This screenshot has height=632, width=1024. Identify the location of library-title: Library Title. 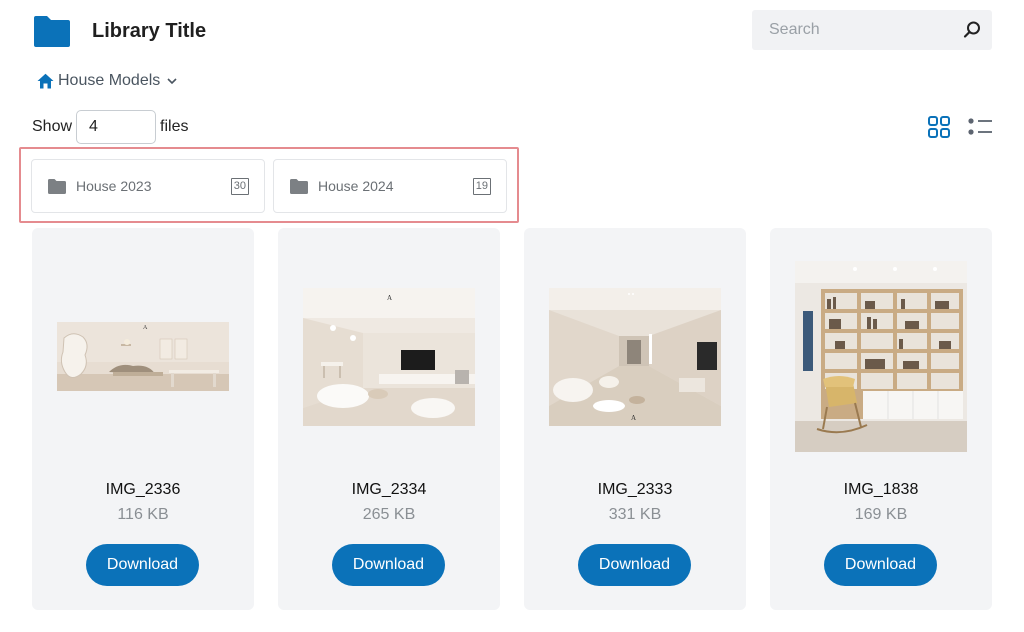
(149, 31).